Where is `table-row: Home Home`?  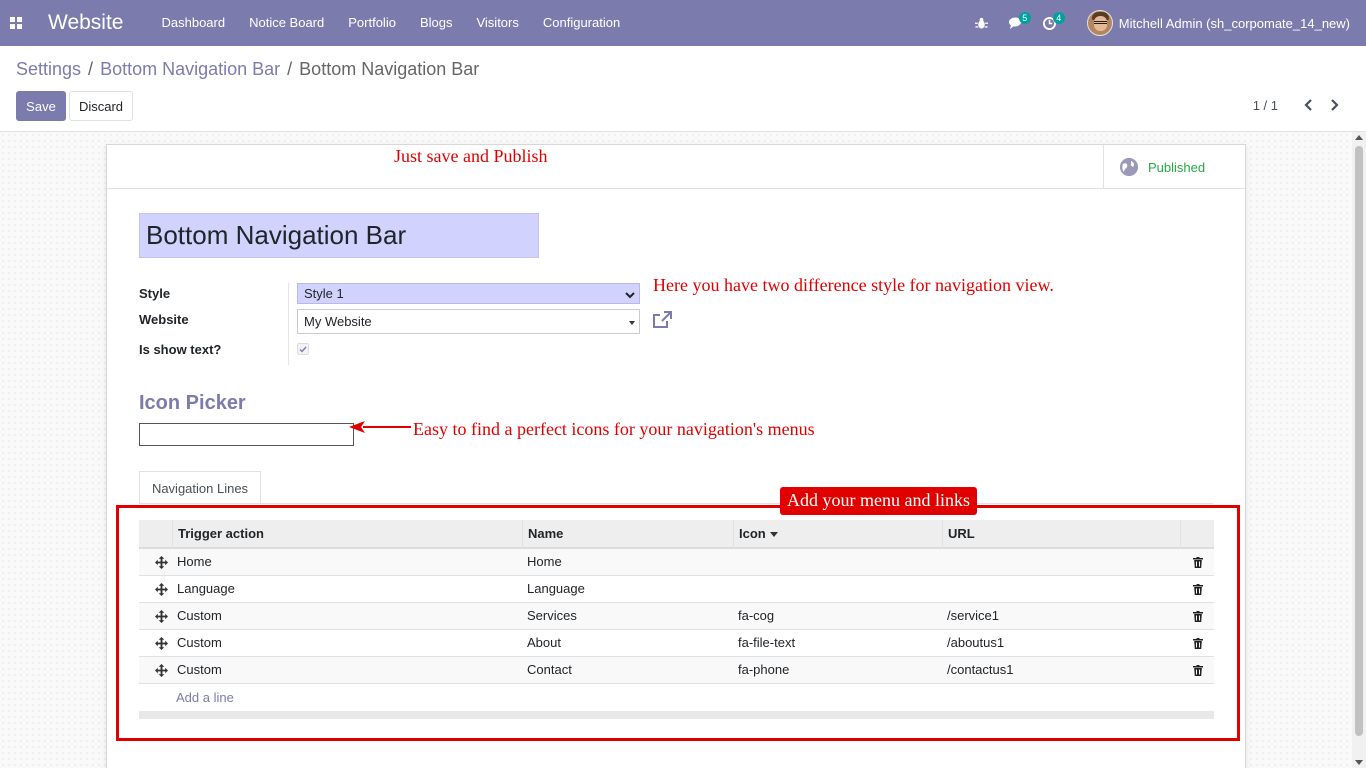 table-row: Home Home is located at coordinates (676, 562).